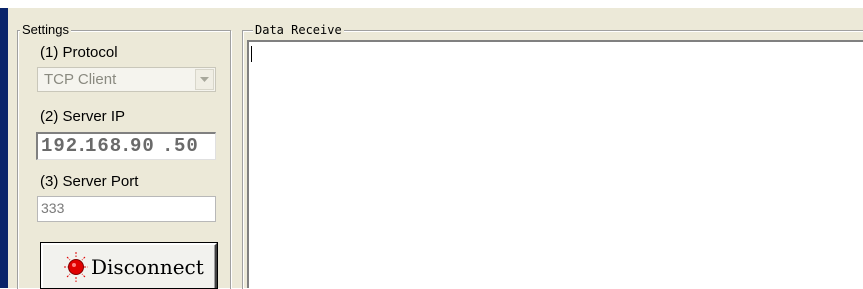 This screenshot has height=289, width=863. Describe the element at coordinates (76, 267) in the screenshot. I see `red-led-icon` at that location.